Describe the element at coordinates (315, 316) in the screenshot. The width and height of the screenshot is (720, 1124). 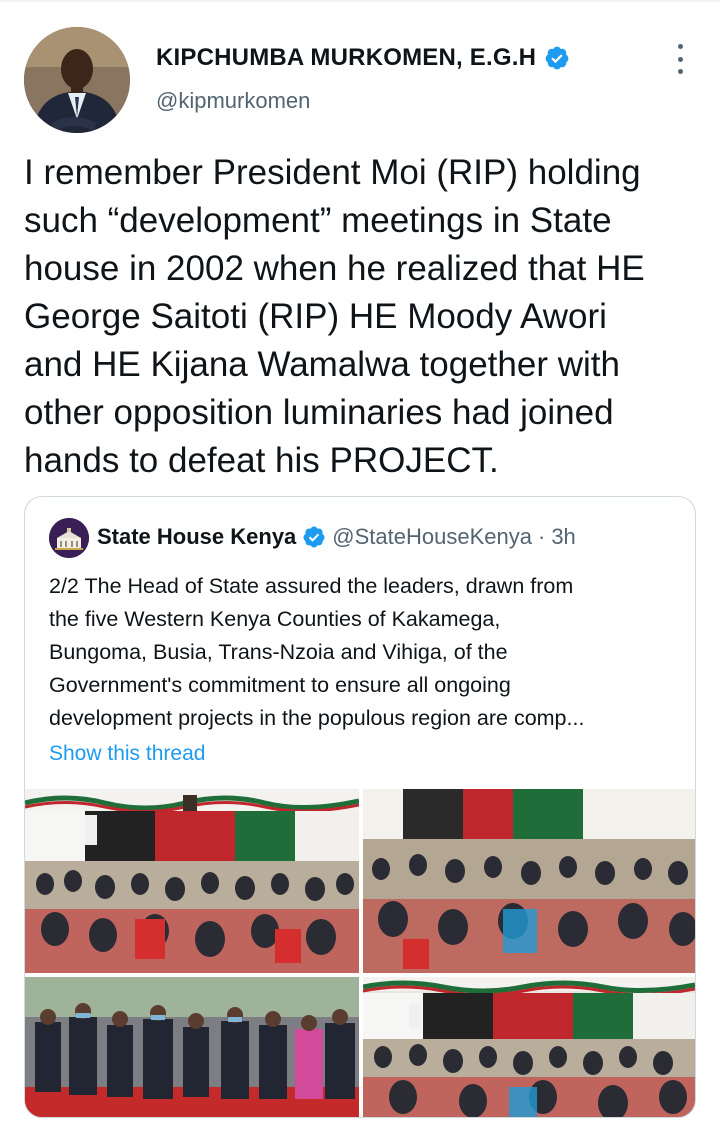
I see `tweet-text-line: George Saitoti (RIP) HE Moody Awori` at that location.